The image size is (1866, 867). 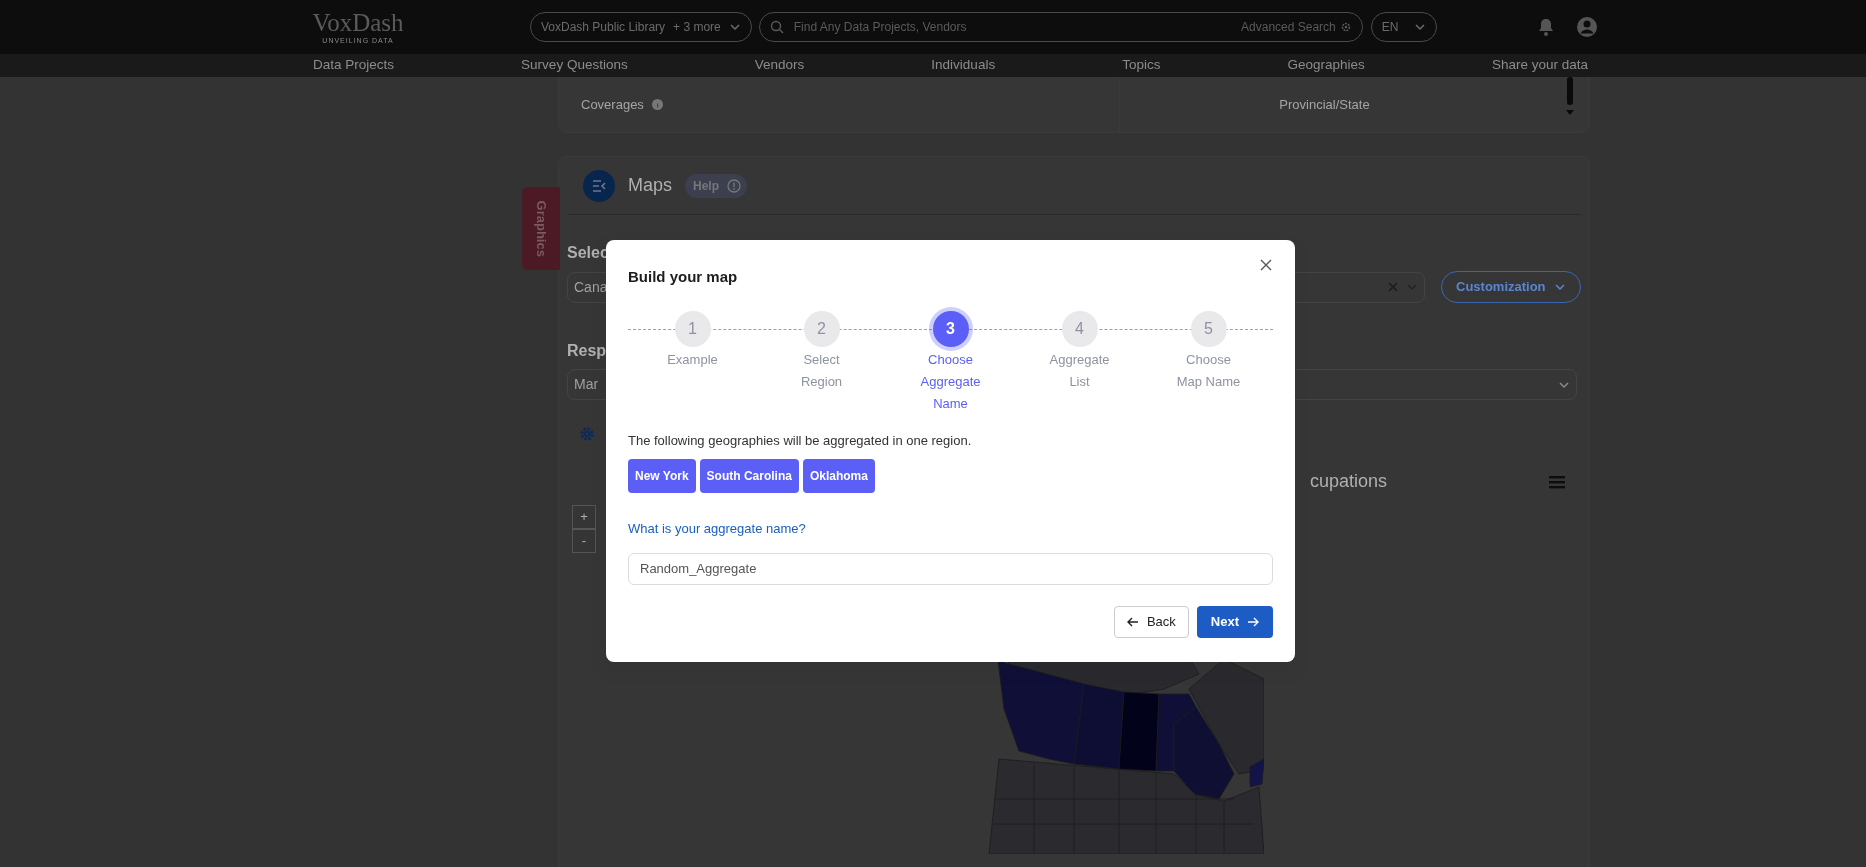 I want to click on nav-link: Geographies, so click(x=1326, y=65).